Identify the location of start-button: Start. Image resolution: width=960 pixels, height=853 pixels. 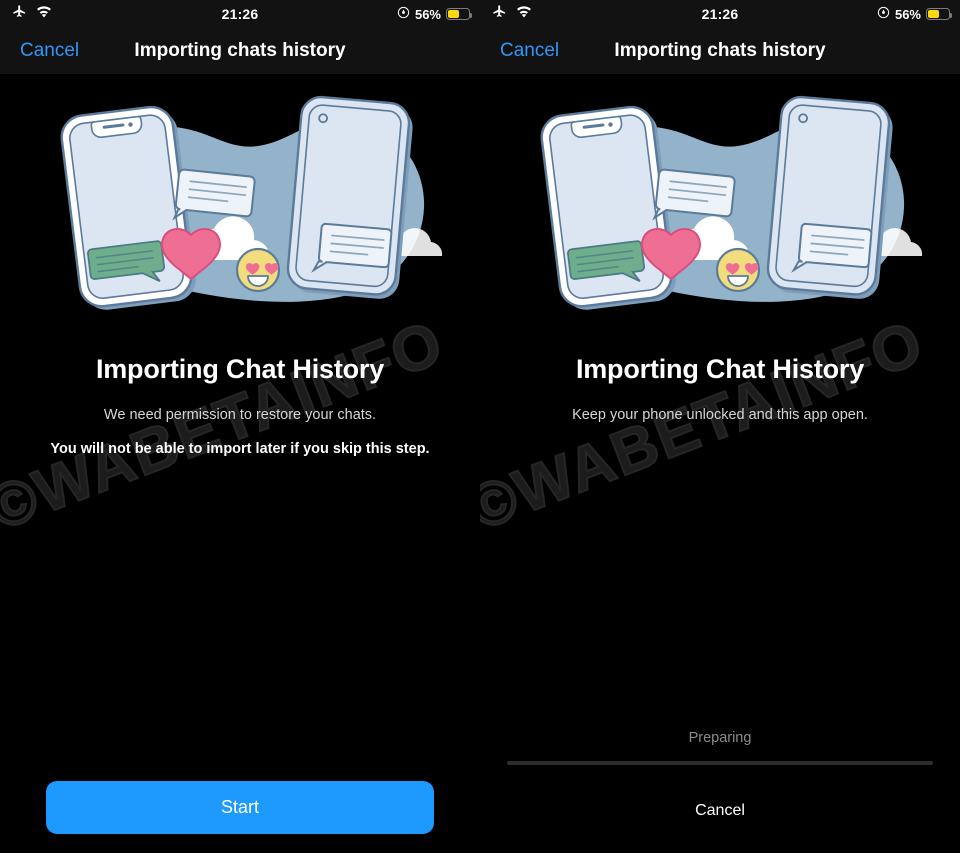
(240, 807).